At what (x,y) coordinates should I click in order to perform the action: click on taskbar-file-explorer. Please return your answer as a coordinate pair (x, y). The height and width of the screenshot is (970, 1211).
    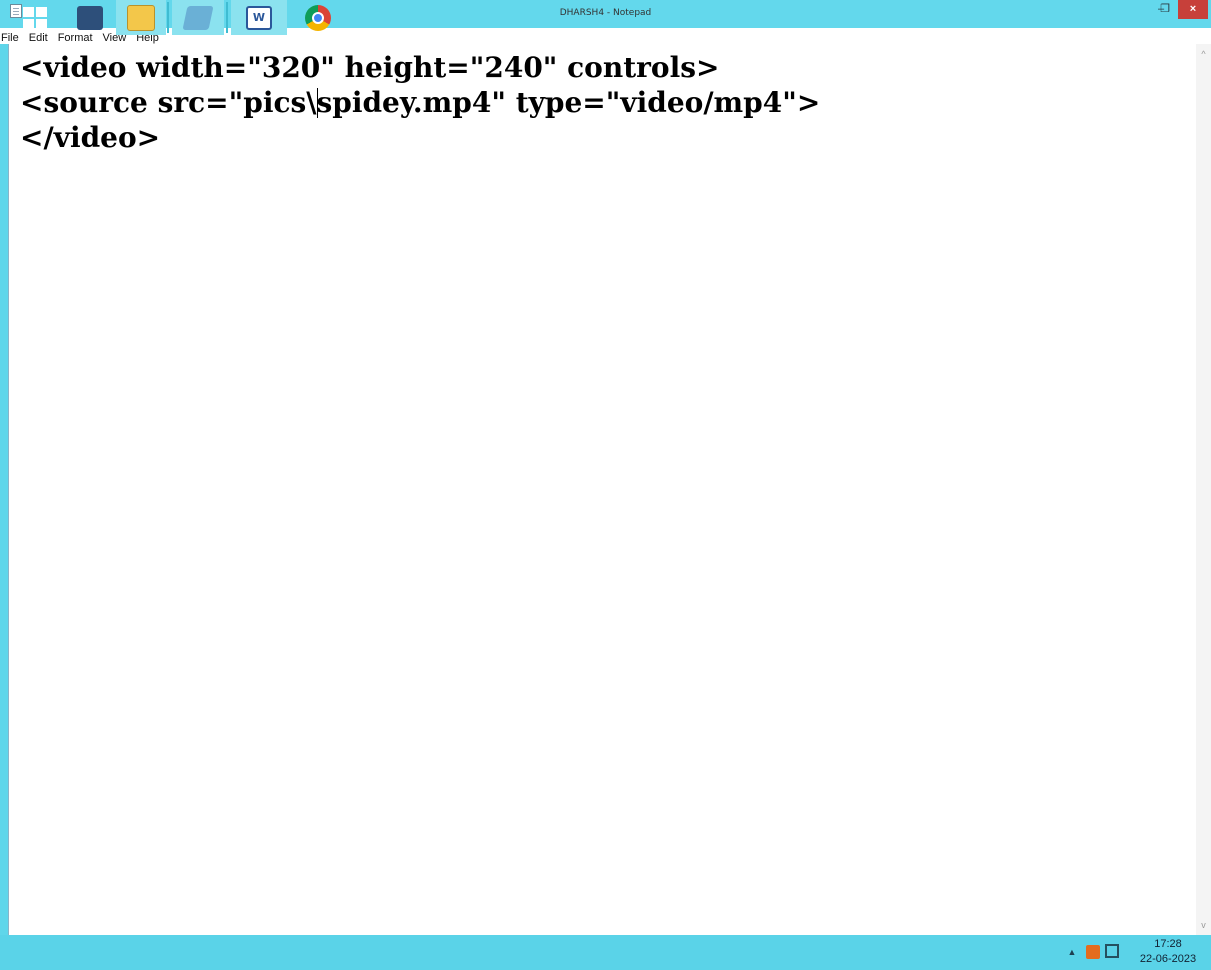
    Looking at the image, I should click on (141, 17).